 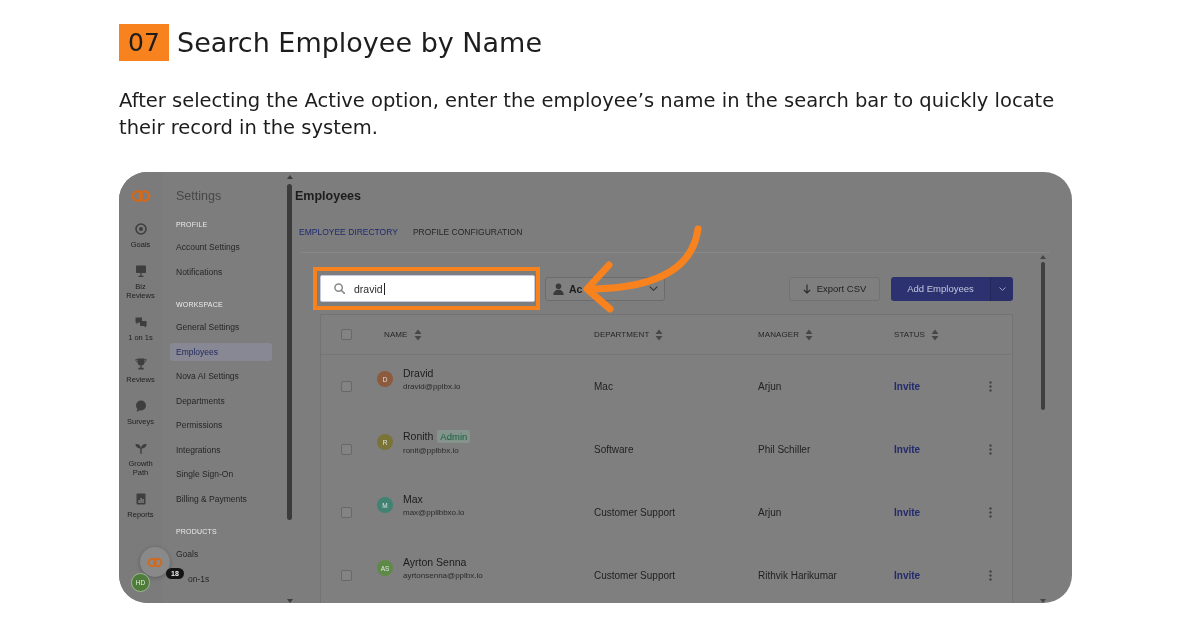 I want to click on step-description: After selecting the Active option, enter the employee’s name in the search bar to quickly locate their record in the system., so click(x=587, y=114).